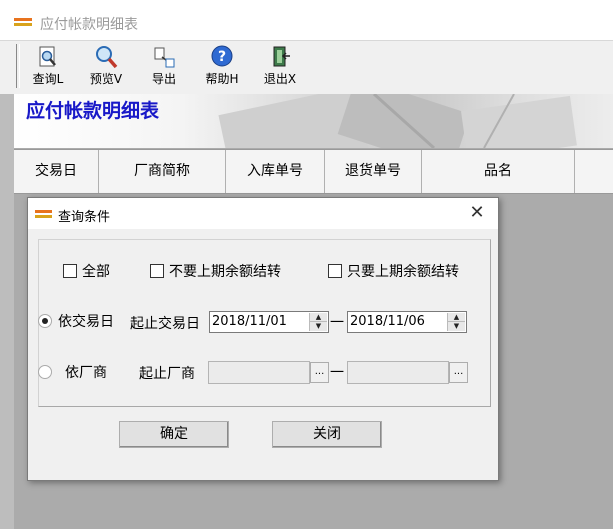 The width and height of the screenshot is (613, 529). What do you see at coordinates (498, 171) in the screenshot?
I see `column-header-product: 品名` at bounding box center [498, 171].